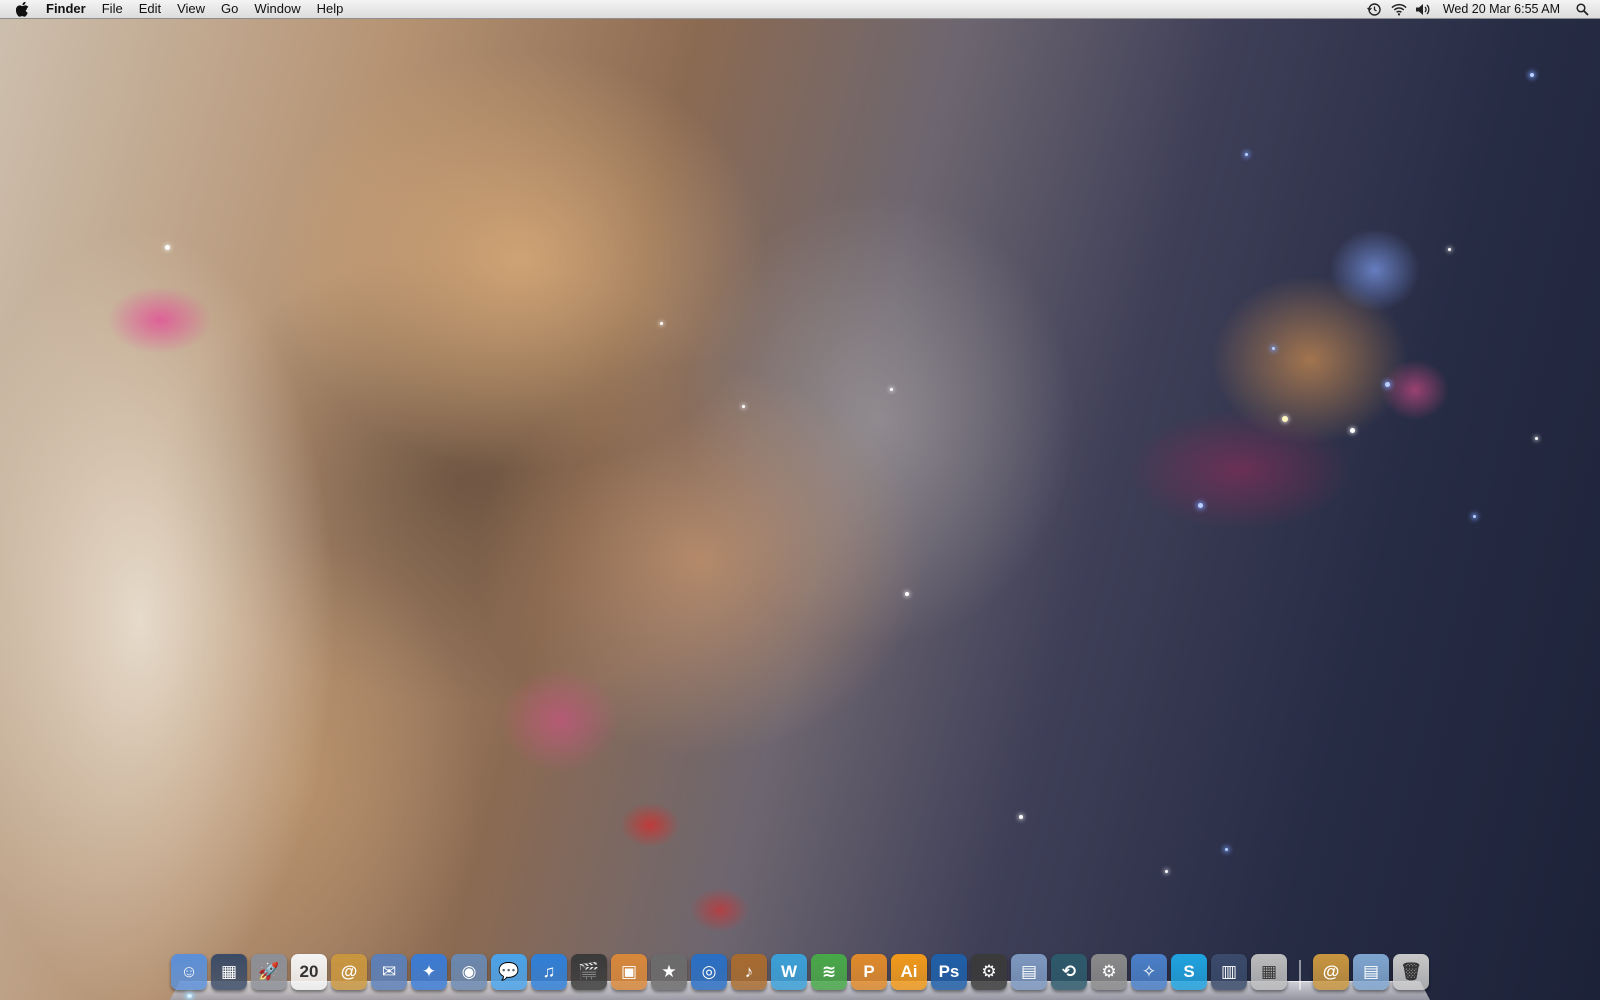  What do you see at coordinates (869, 972) in the screenshot?
I see `pages-icon: P` at bounding box center [869, 972].